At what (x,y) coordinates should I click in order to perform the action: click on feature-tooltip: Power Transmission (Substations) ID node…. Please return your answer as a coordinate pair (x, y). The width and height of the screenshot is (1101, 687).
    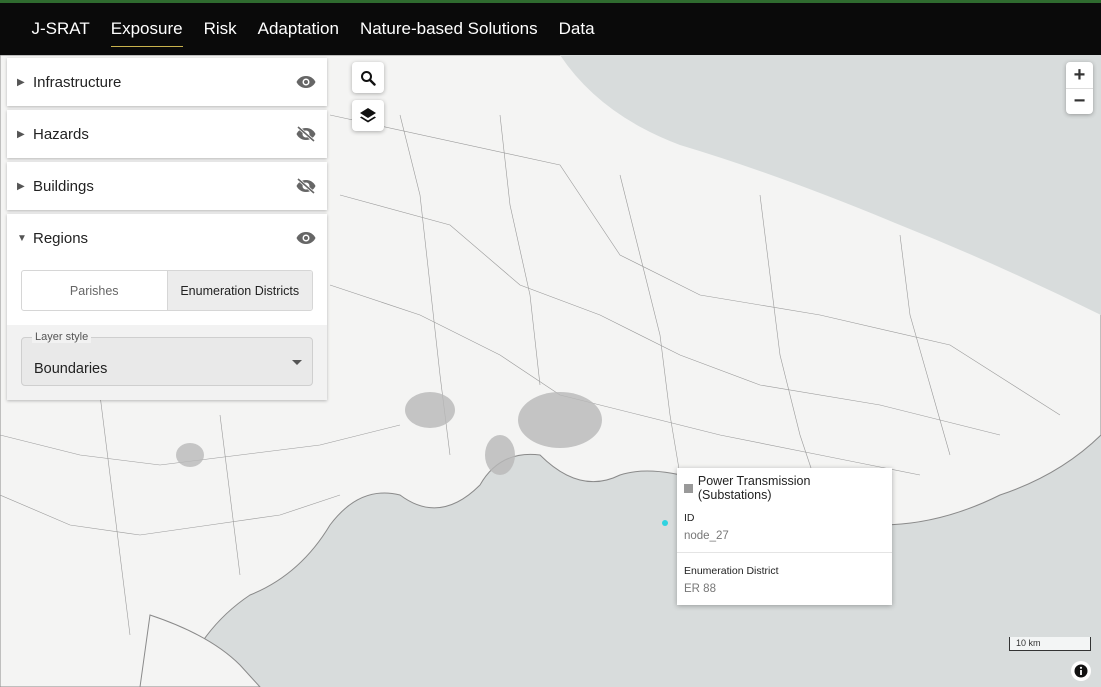
    Looking at the image, I should click on (784, 536).